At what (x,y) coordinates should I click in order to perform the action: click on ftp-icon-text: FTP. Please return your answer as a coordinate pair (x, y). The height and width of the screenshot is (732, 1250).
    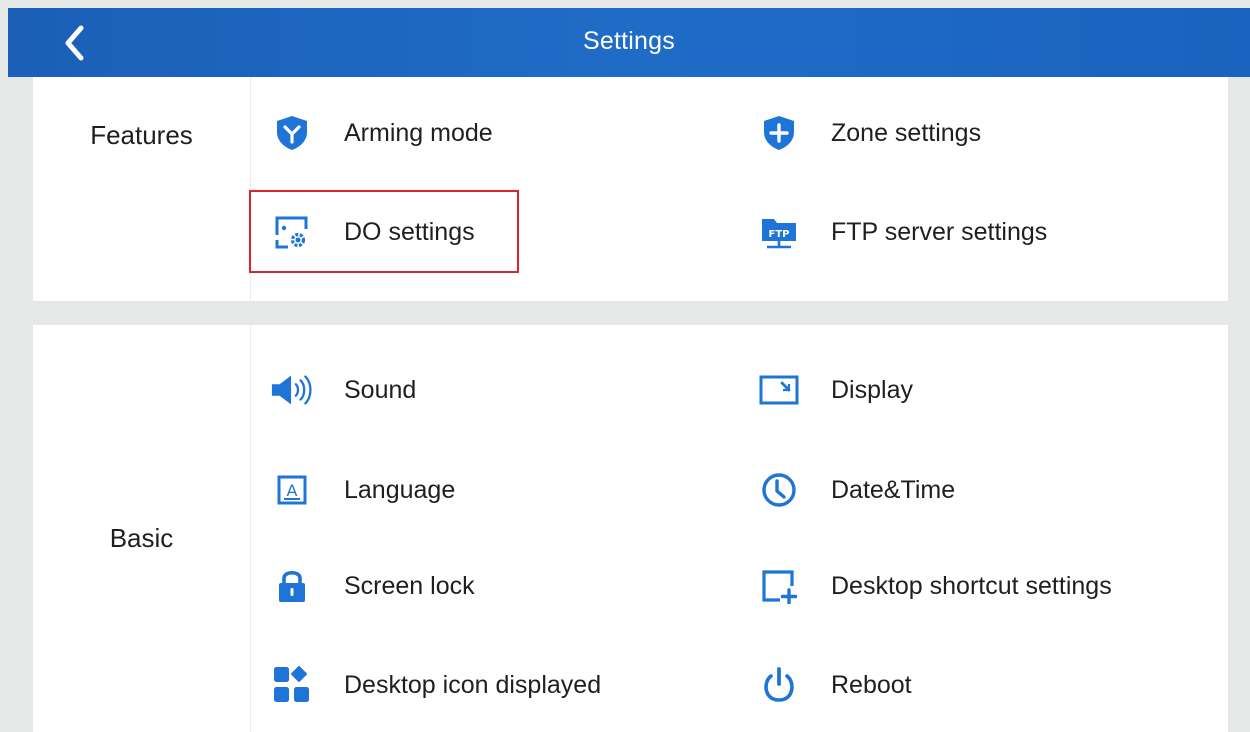
    Looking at the image, I should click on (779, 234).